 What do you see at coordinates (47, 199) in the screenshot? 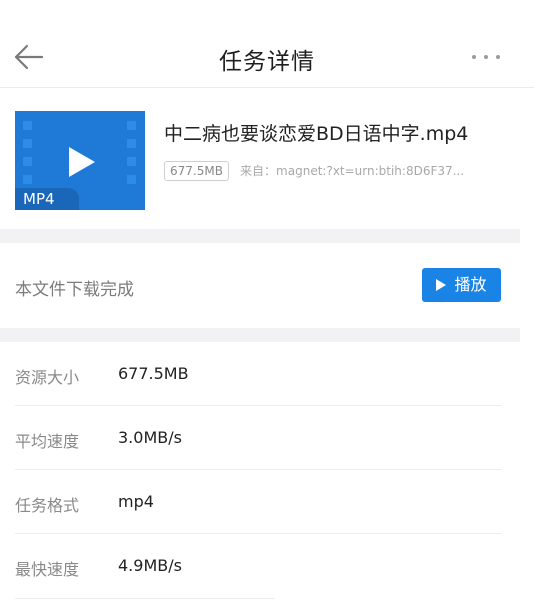
I see `file-type-badge: MP4` at bounding box center [47, 199].